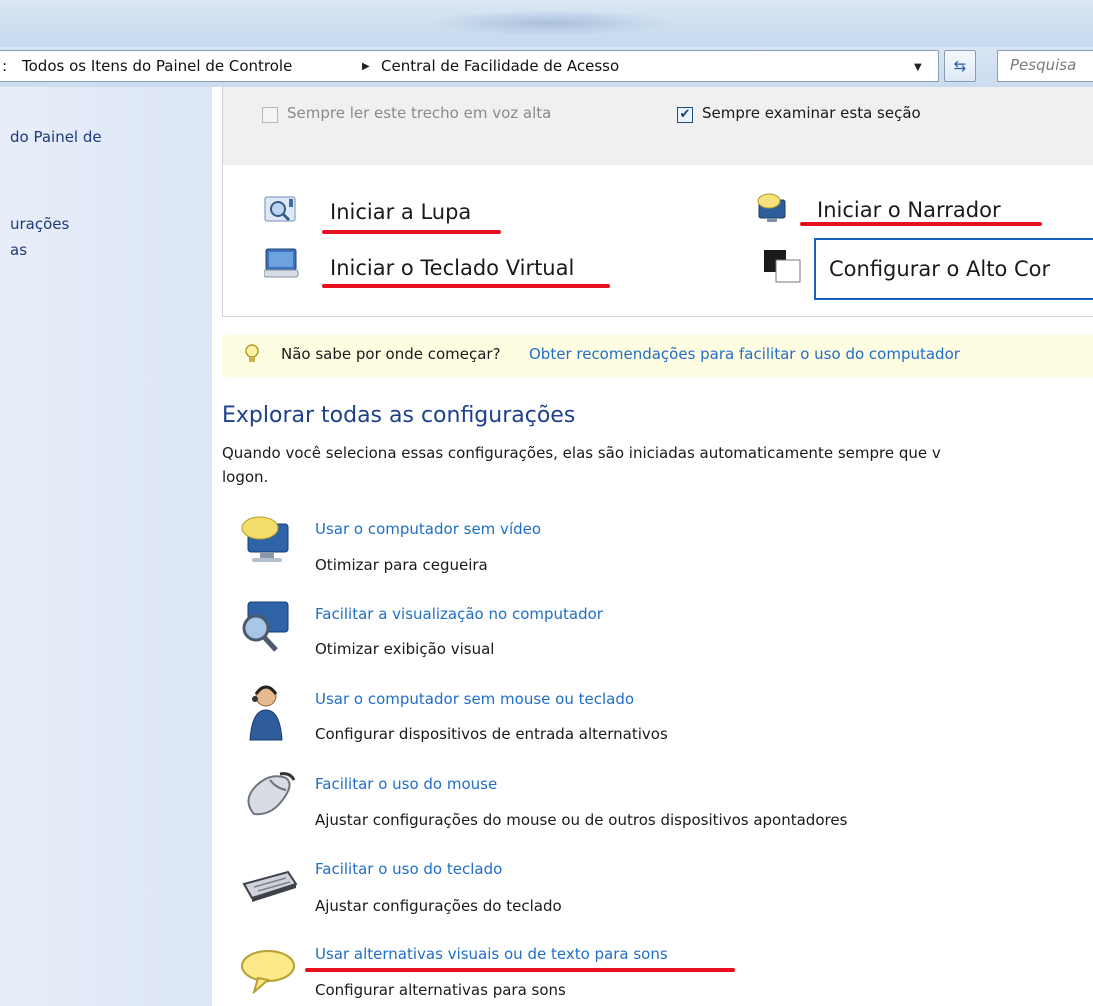  Describe the element at coordinates (452, 268) in the screenshot. I see `start-virtual-keyboard-link: Iniciar o Teclado Virtual` at that location.